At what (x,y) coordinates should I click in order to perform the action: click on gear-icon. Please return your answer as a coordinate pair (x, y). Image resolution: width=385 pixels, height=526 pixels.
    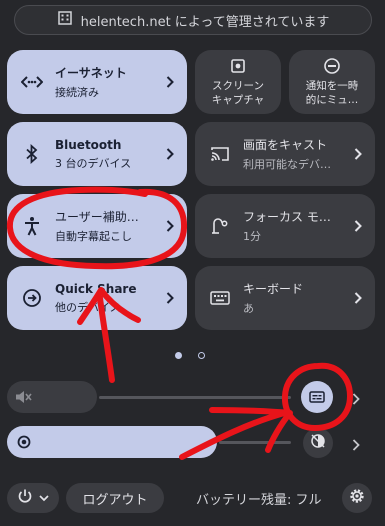
    Looking at the image, I should click on (357, 498).